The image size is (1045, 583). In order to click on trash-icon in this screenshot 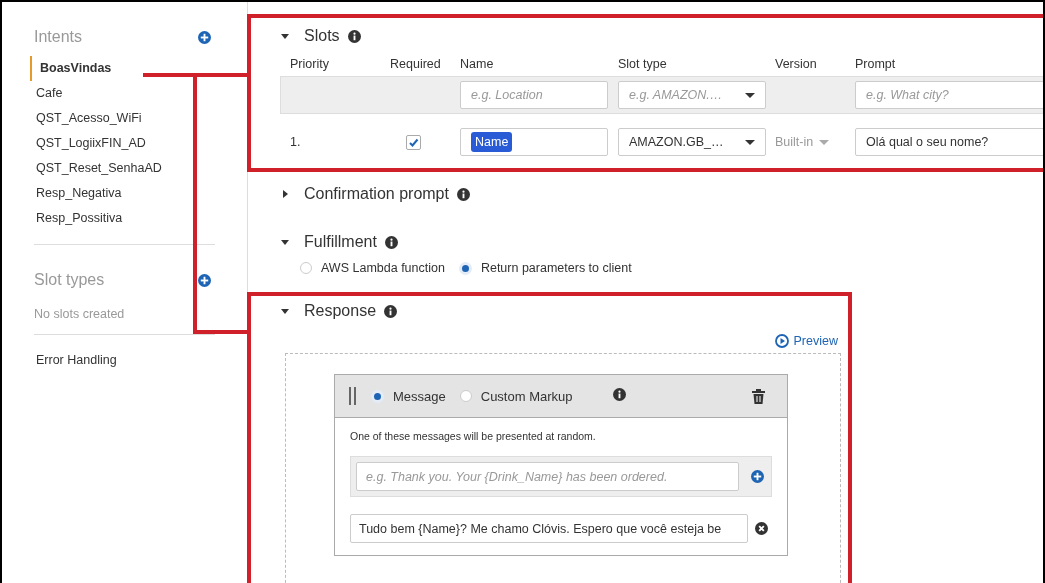, I will do `click(758, 396)`.